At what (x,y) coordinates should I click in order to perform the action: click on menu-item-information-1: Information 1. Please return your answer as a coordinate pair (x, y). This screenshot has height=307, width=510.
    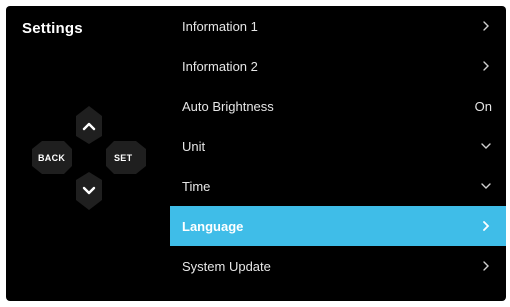
    Looking at the image, I should click on (338, 26).